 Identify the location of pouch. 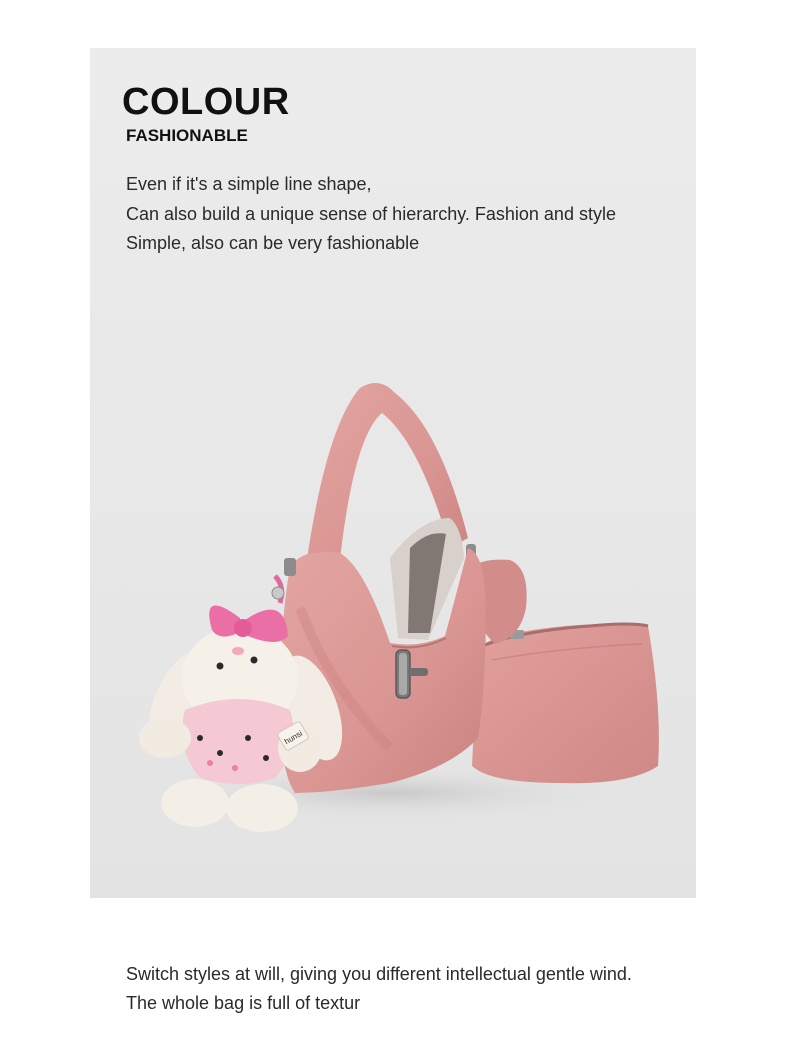
(565, 703).